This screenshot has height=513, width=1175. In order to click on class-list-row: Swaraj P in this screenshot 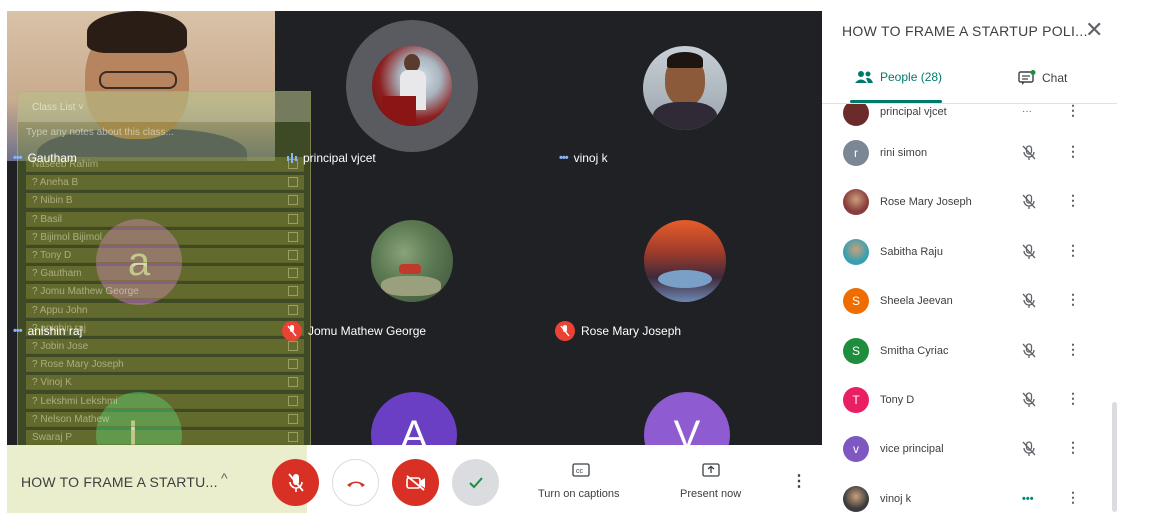, I will do `click(165, 437)`.